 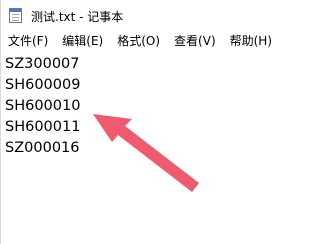 What do you see at coordinates (43, 85) in the screenshot?
I see `text-line: SH600009` at bounding box center [43, 85].